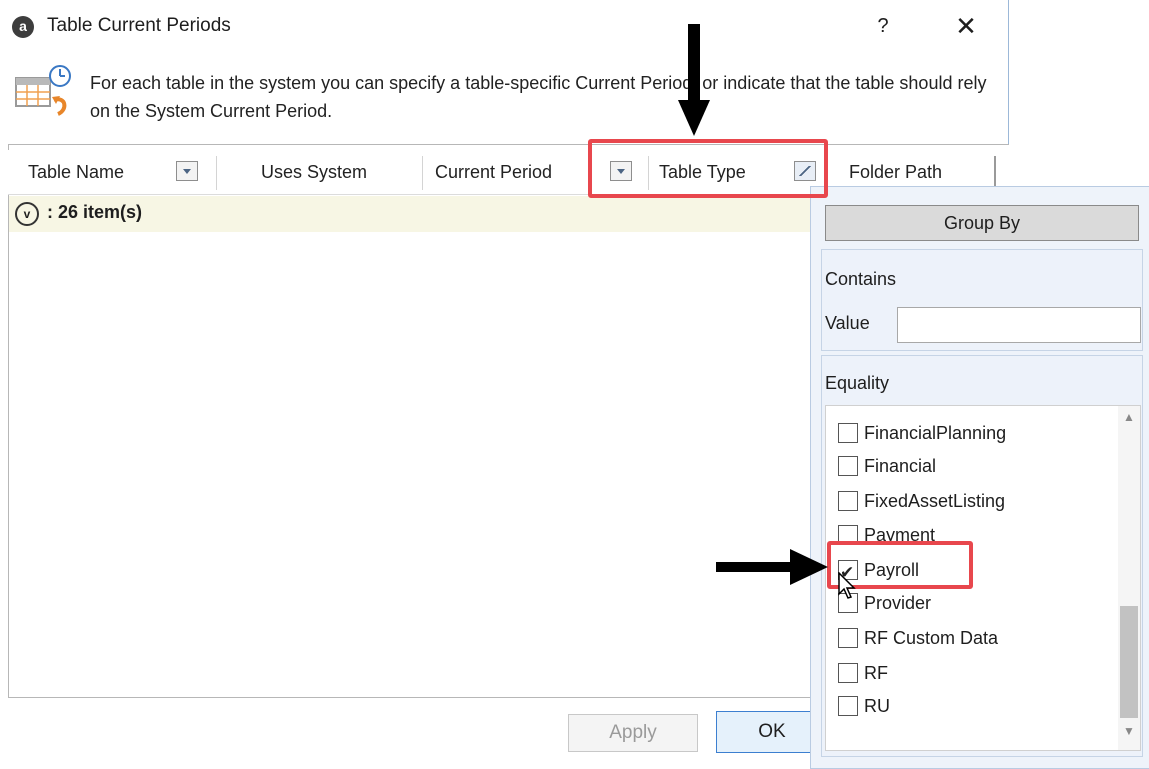 The width and height of the screenshot is (1149, 769). Describe the element at coordinates (883, 26) in the screenshot. I see `help-button: ?` at that location.